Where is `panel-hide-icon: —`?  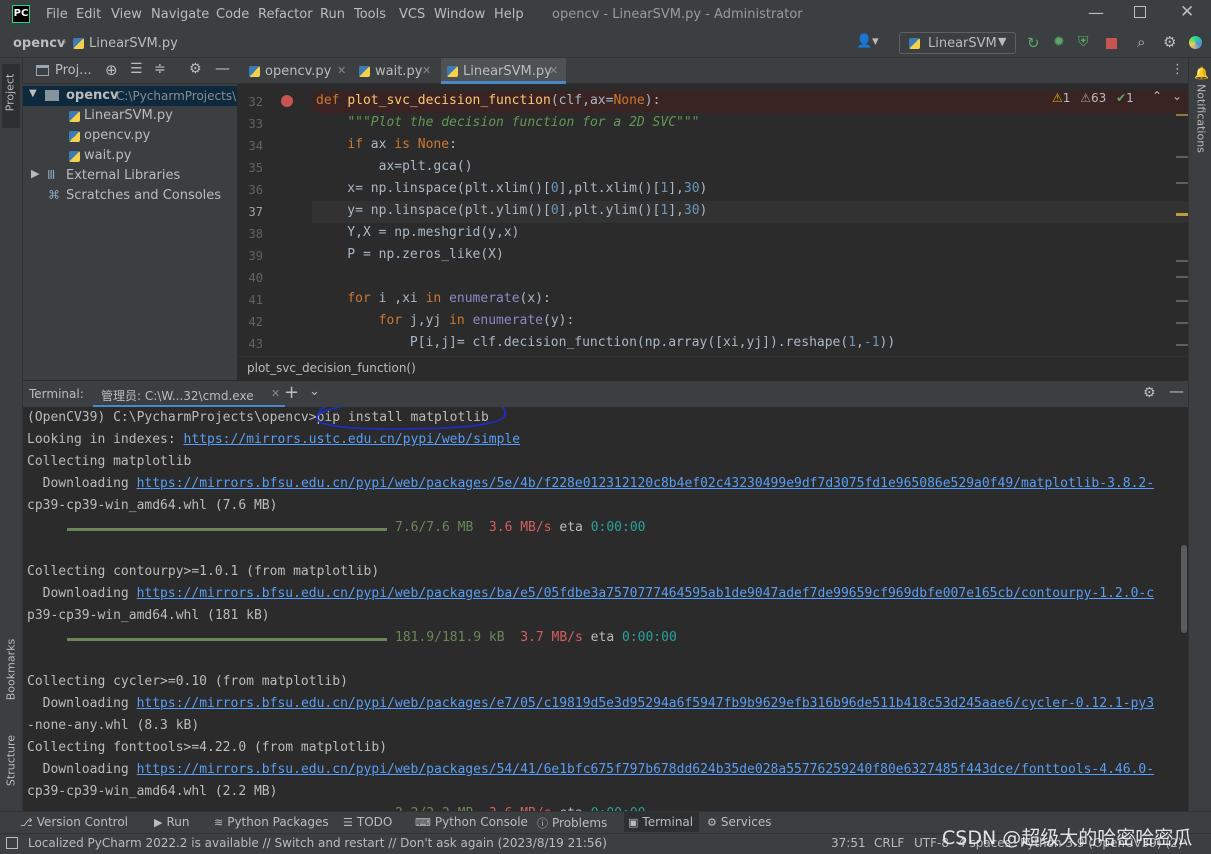
panel-hide-icon: — is located at coordinates (222, 68).